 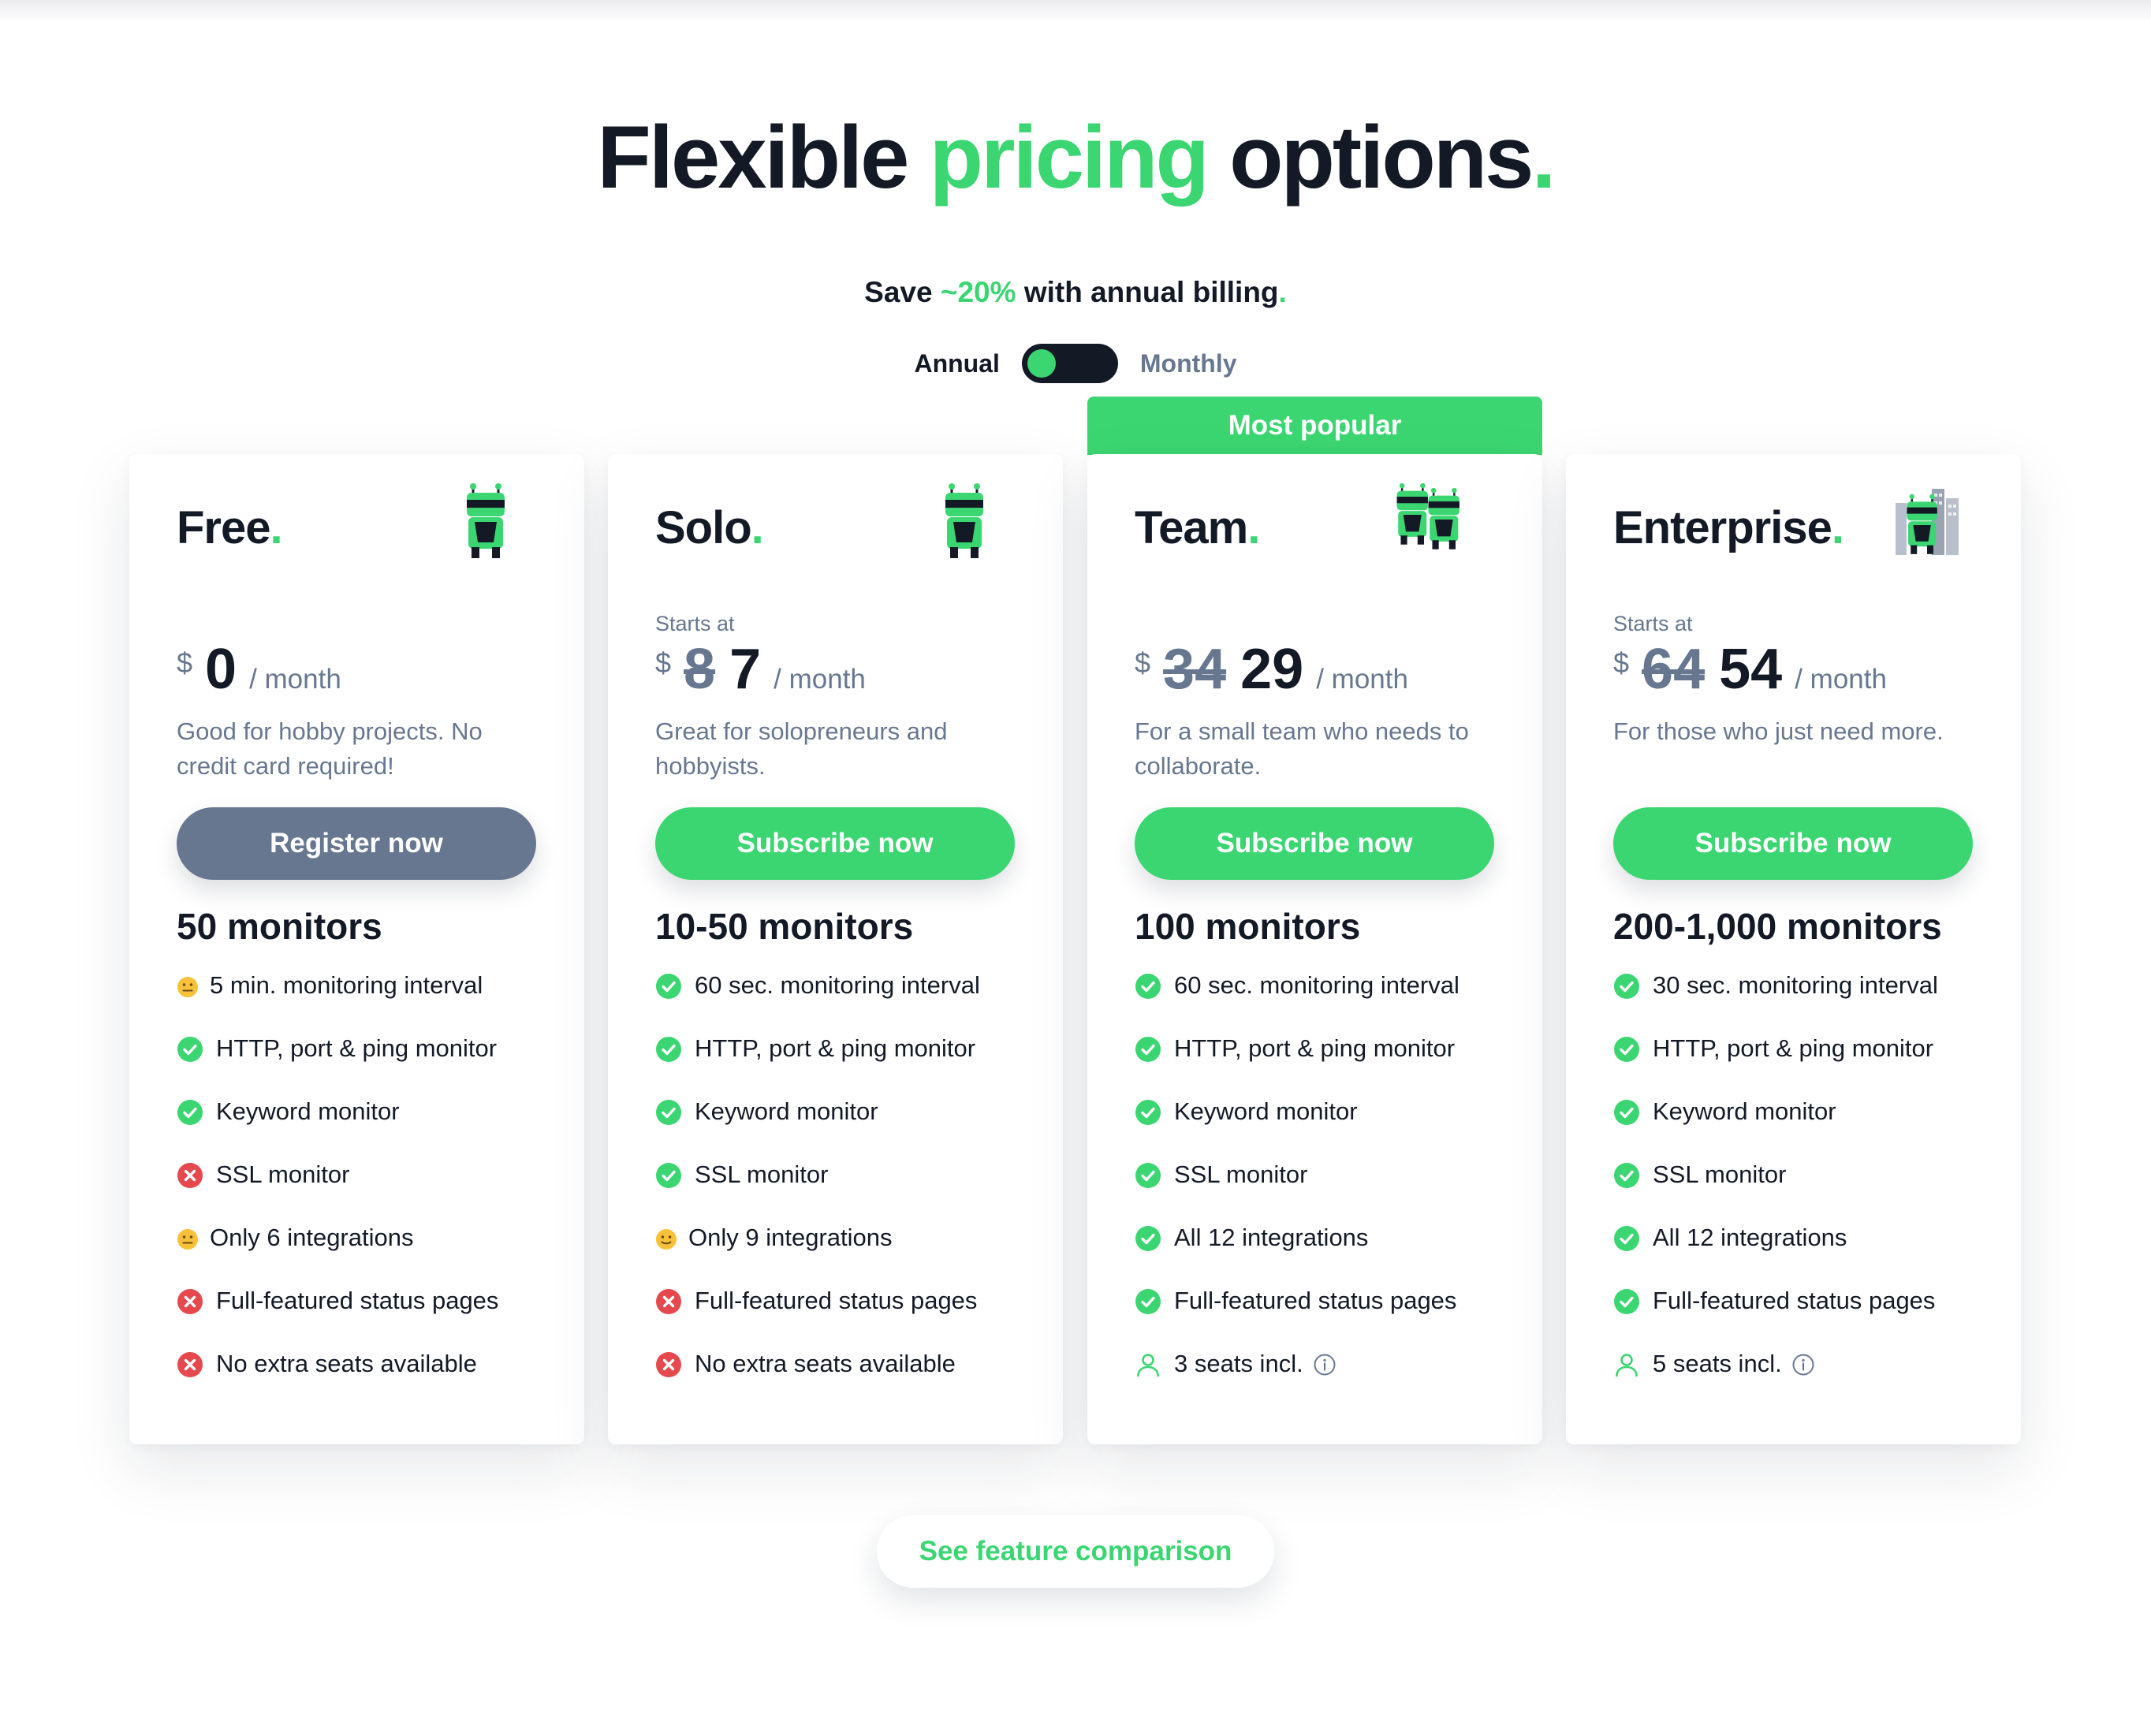 I want to click on current-price: 29, so click(x=1272, y=669).